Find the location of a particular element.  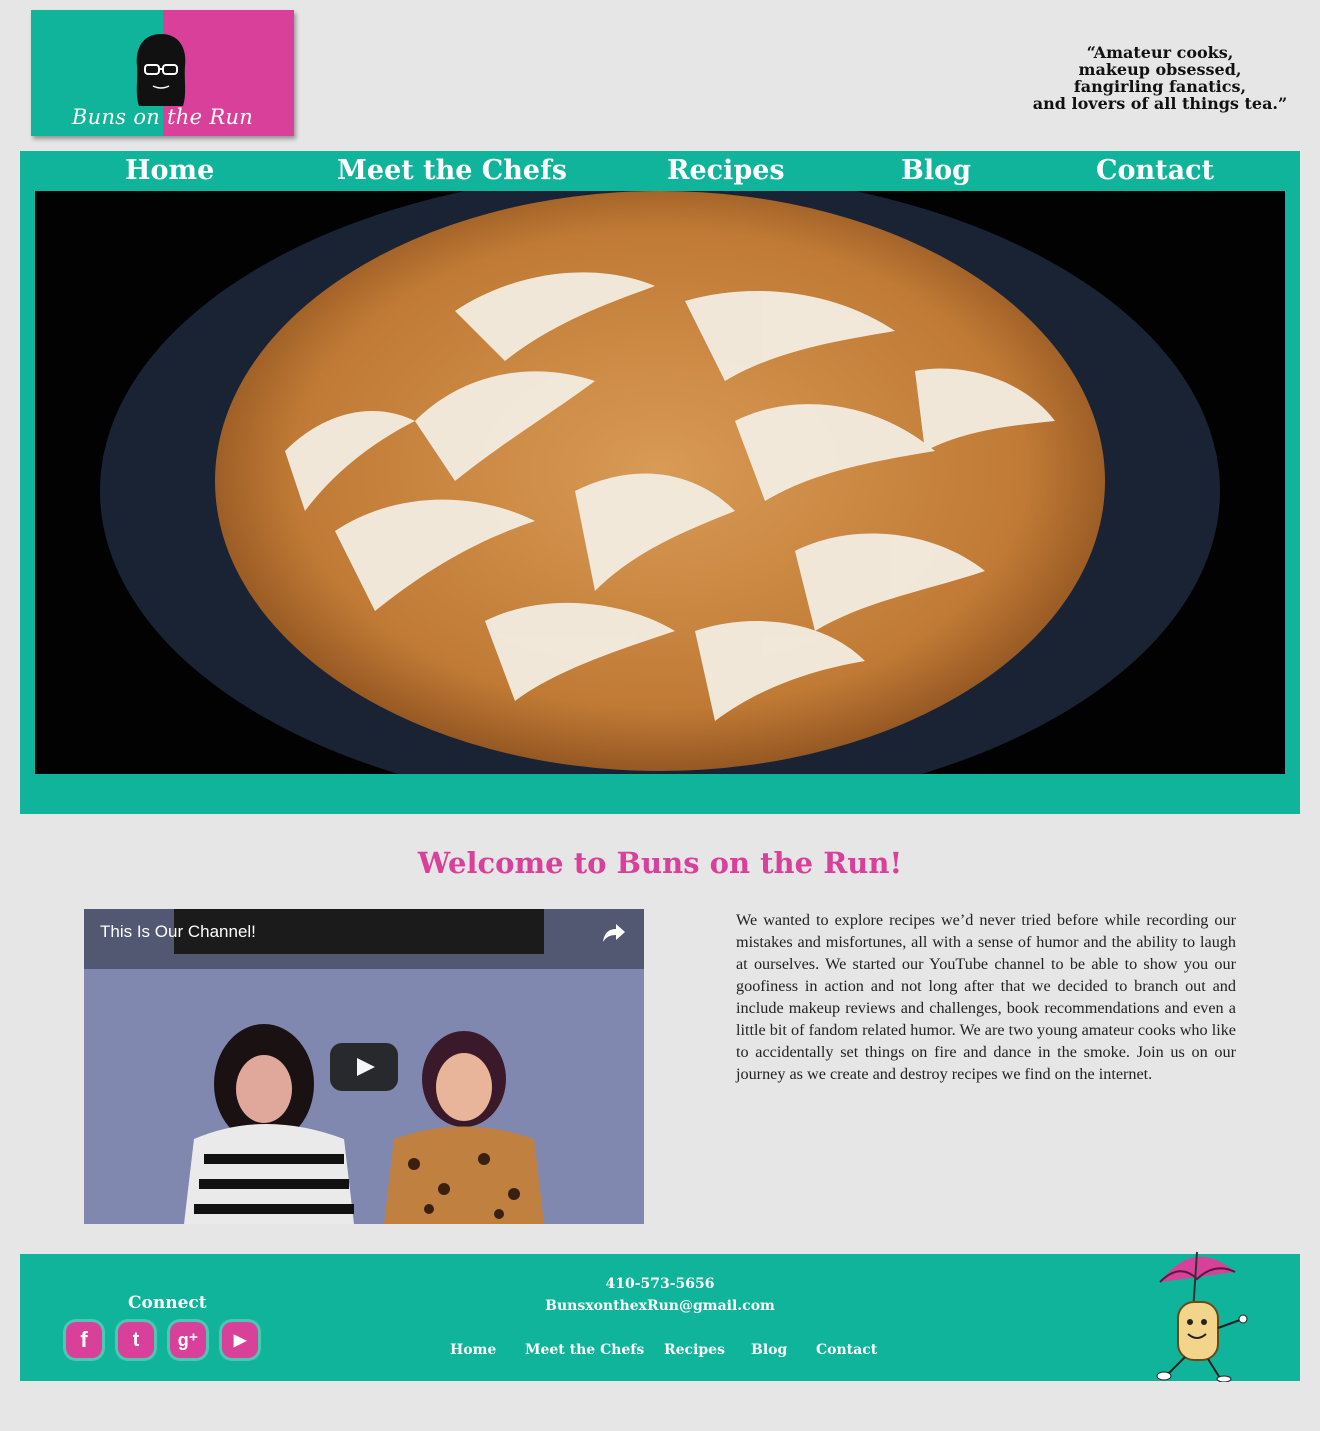

twitter-icon: t is located at coordinates (136, 1340).